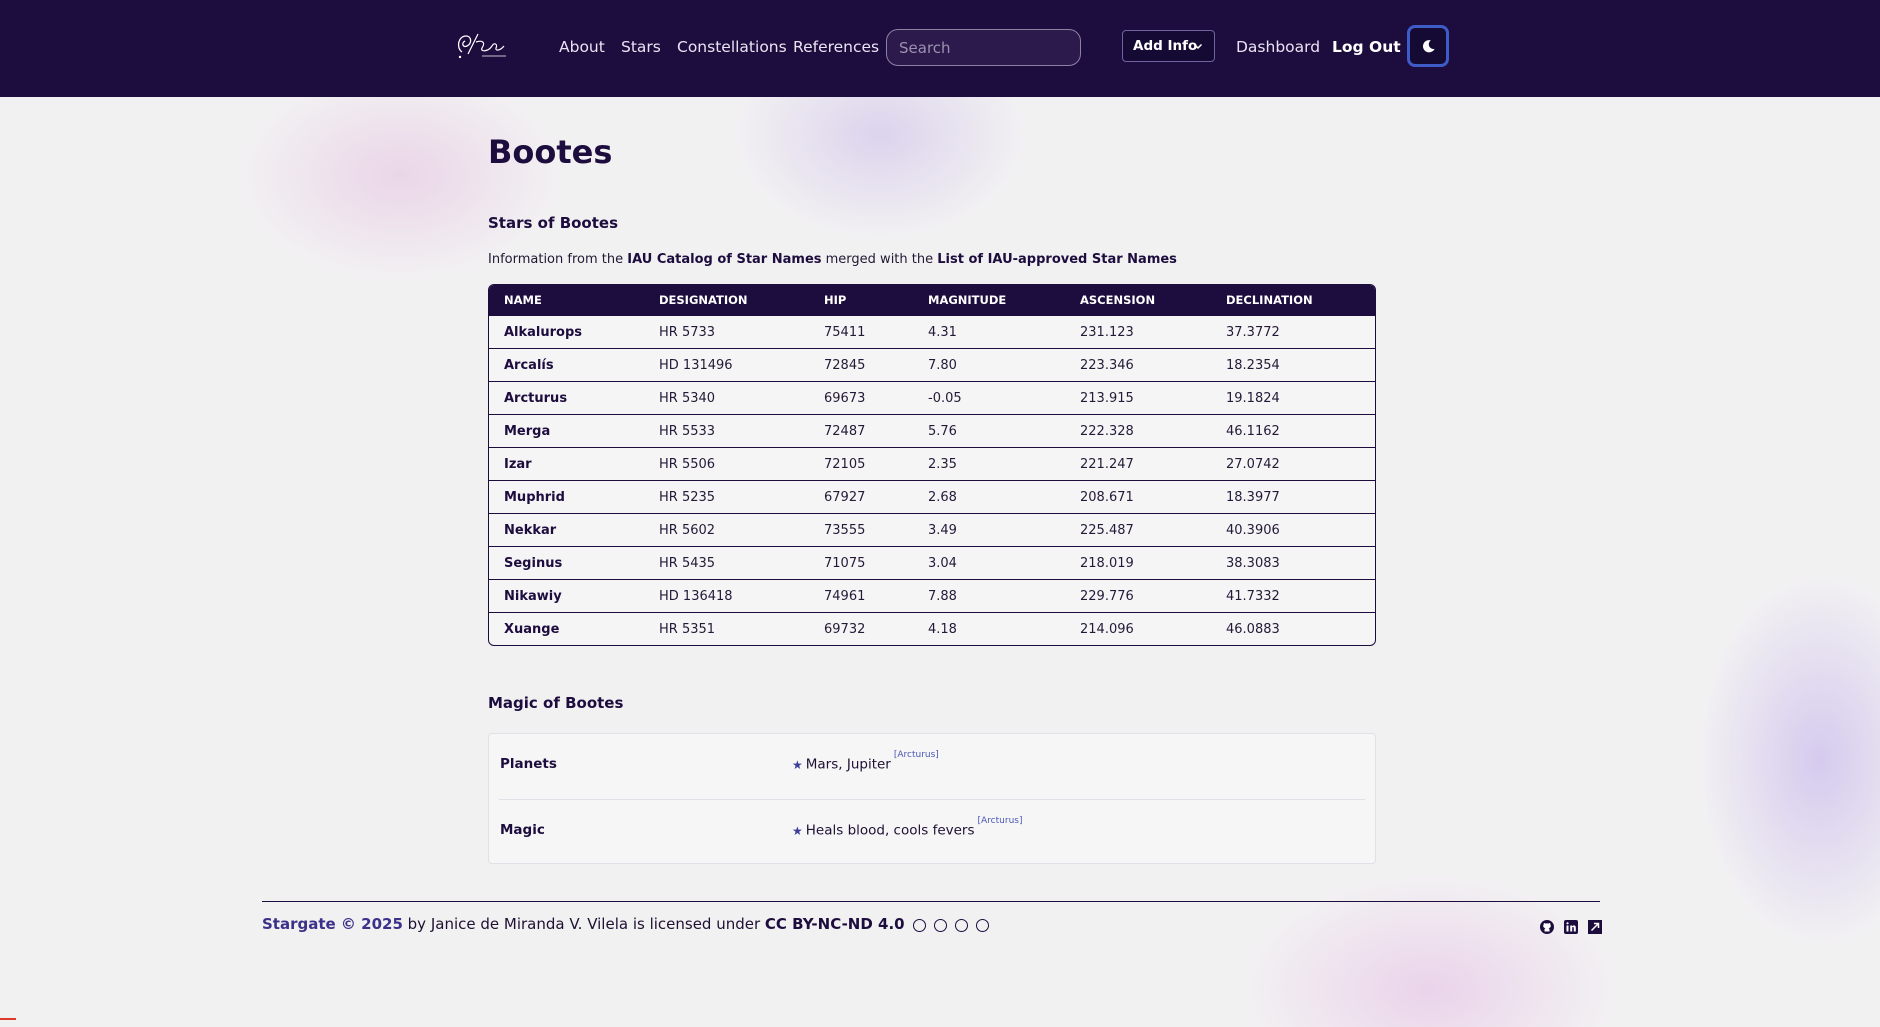 The width and height of the screenshot is (1880, 1027). I want to click on cell-designation: HR 5733, so click(726, 331).